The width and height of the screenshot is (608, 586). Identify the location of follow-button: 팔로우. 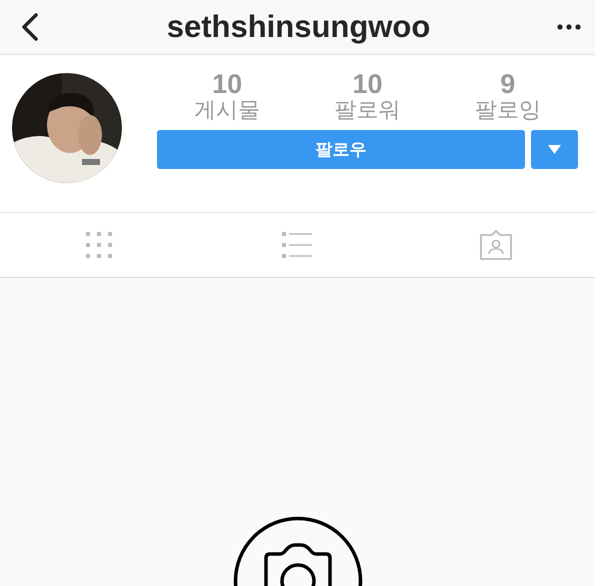
(341, 149).